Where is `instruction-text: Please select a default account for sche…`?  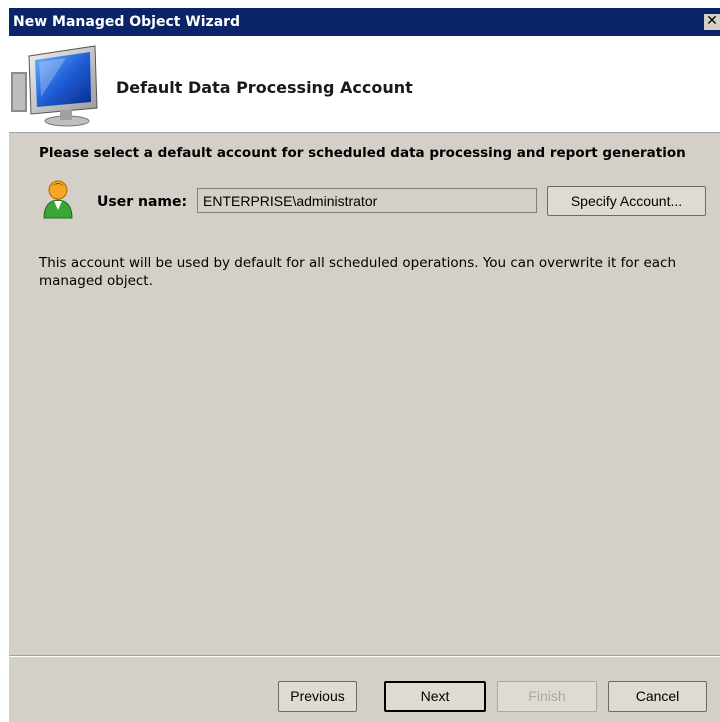
instruction-text: Please select a default account for sche… is located at coordinates (362, 153).